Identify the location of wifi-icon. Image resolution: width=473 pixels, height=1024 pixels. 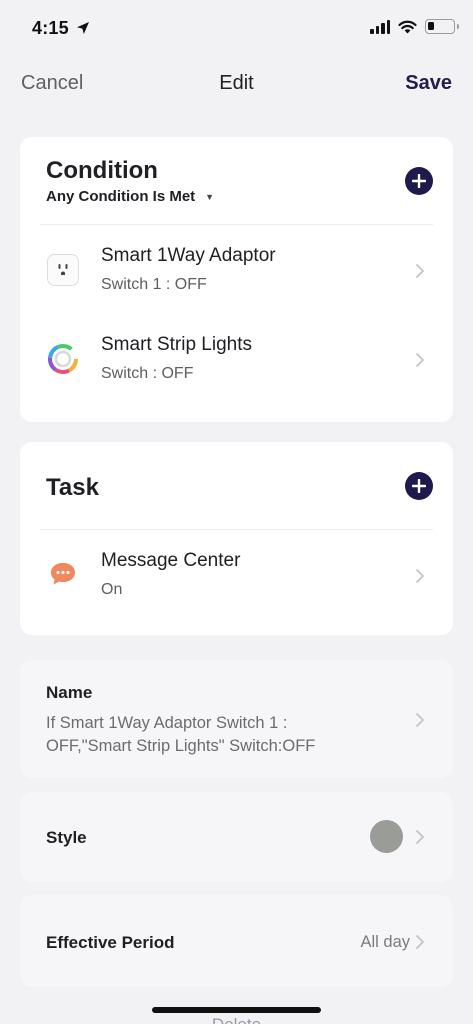
(407, 26).